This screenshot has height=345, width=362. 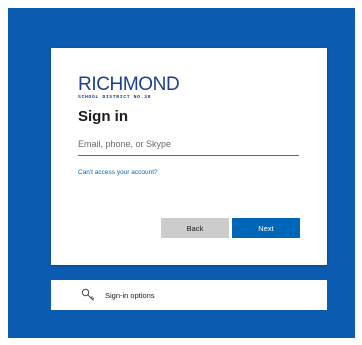 I want to click on email-field, so click(x=188, y=144).